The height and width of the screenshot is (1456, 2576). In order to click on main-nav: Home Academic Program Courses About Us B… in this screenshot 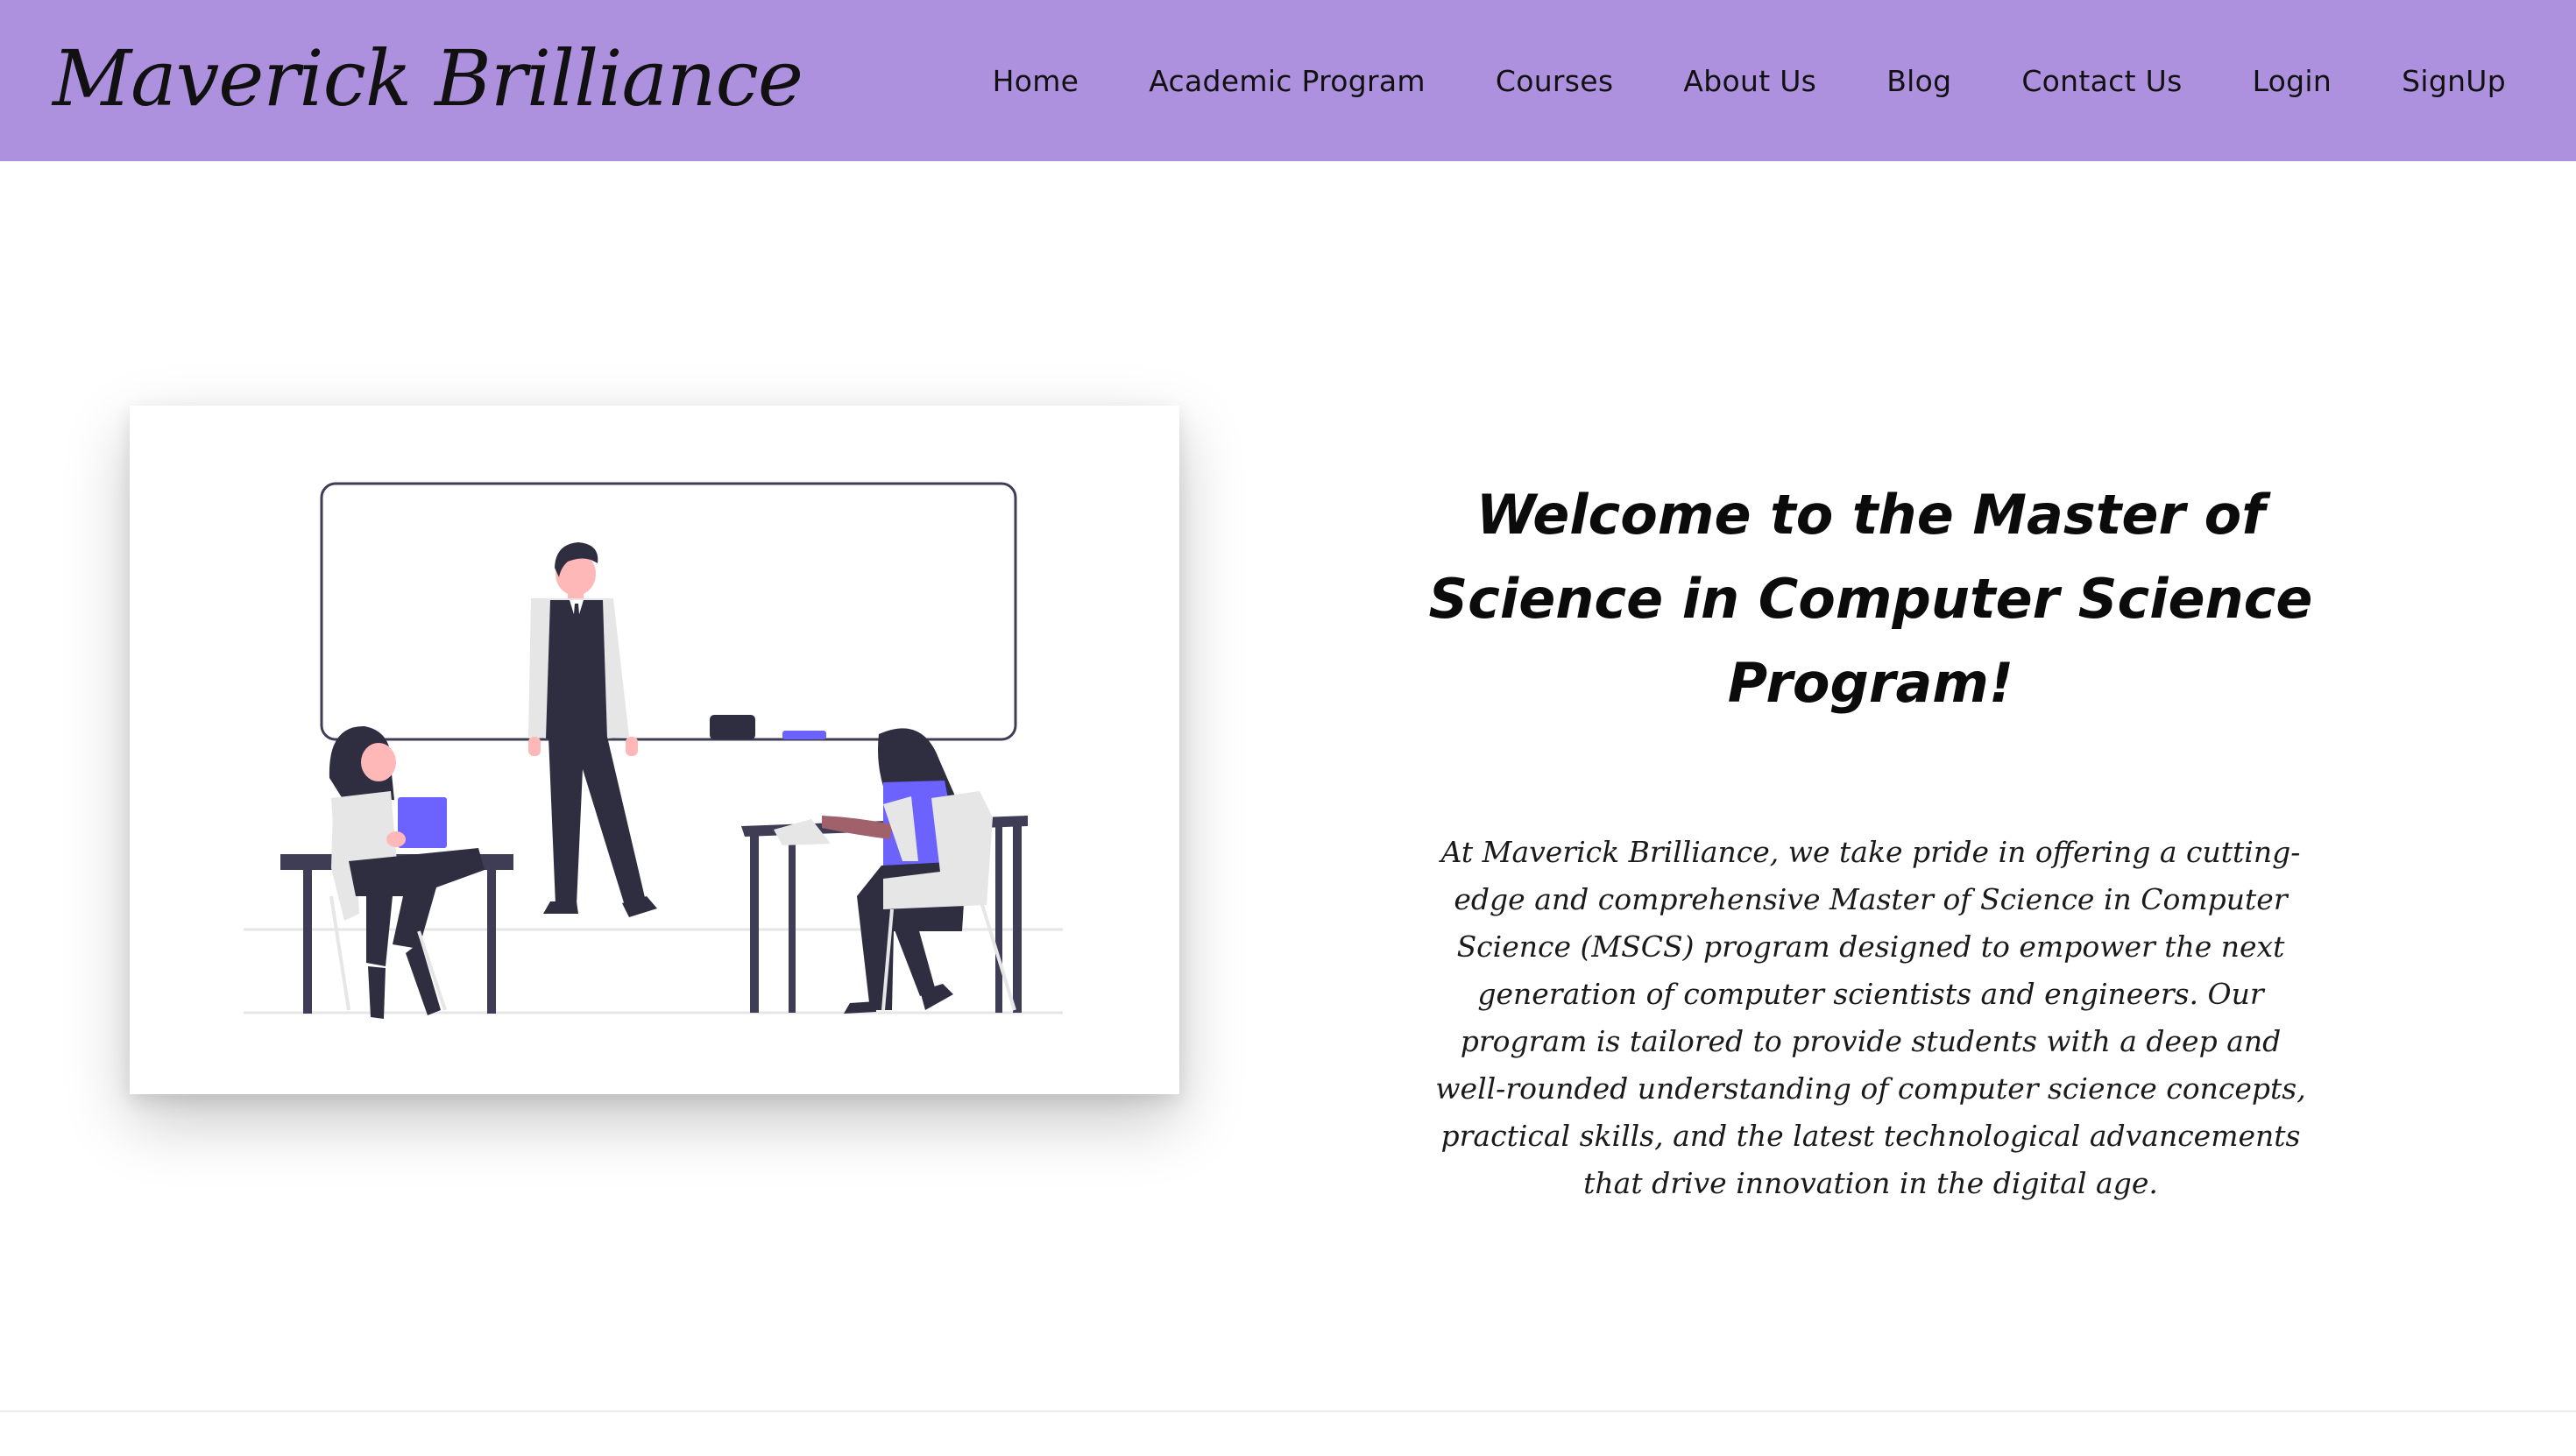, I will do `click(1749, 81)`.